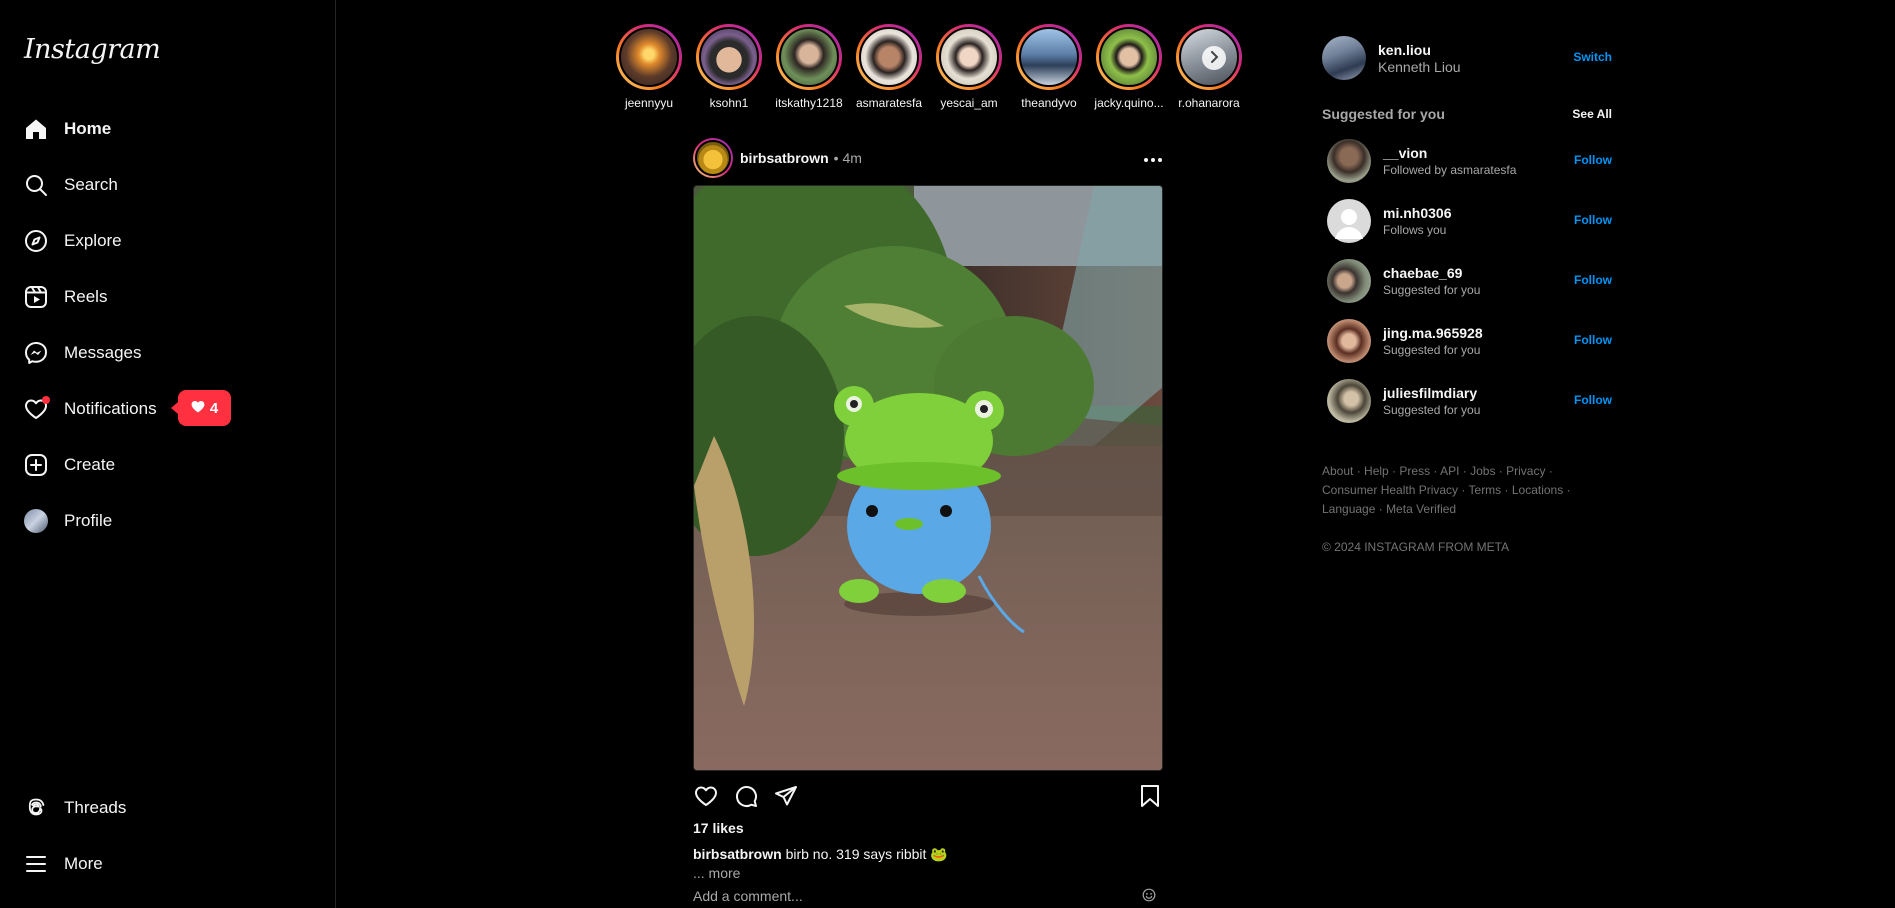  What do you see at coordinates (1433, 333) in the screenshot?
I see `suggestion-username: jing.ma.965928` at bounding box center [1433, 333].